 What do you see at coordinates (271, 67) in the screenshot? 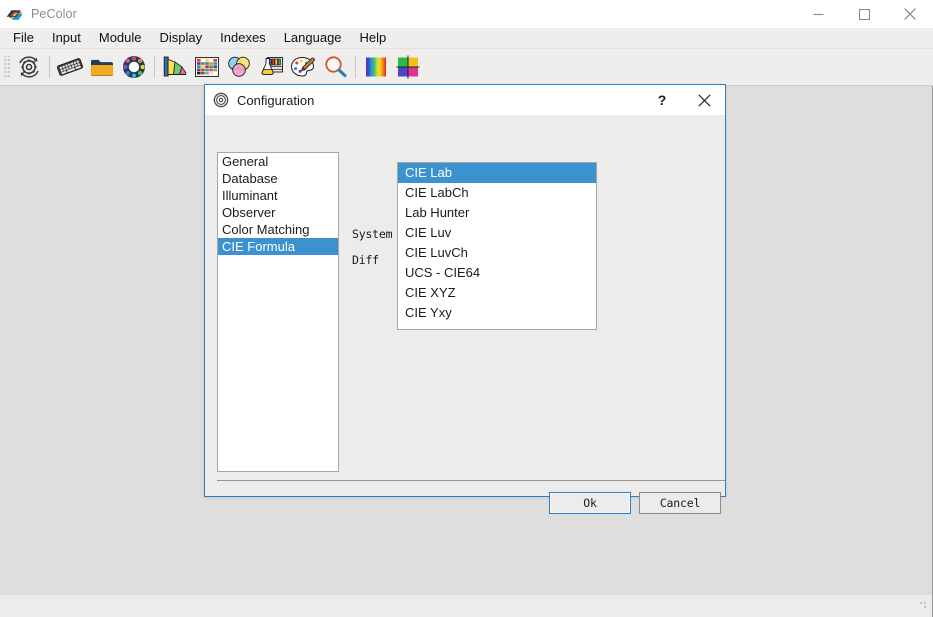
I see `lab-flask-icon` at bounding box center [271, 67].